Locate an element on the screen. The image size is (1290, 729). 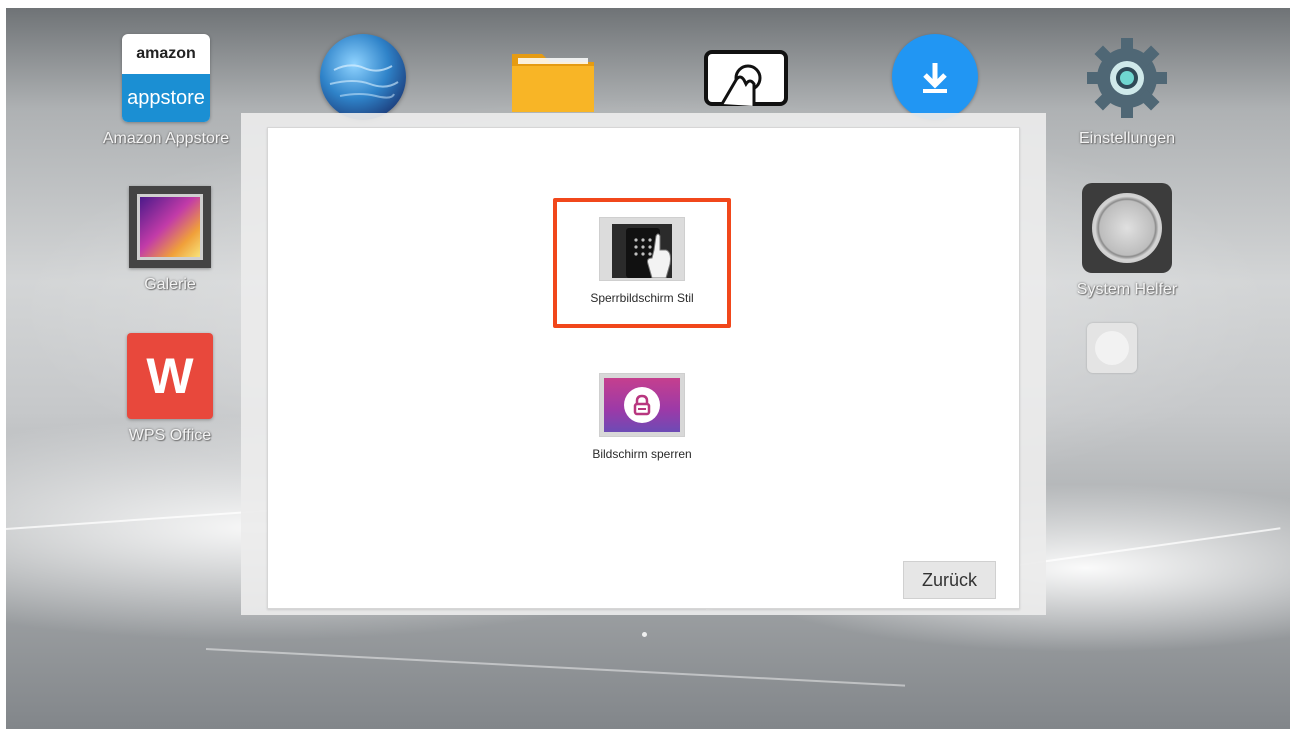
gallery-icon is located at coordinates (170, 227).